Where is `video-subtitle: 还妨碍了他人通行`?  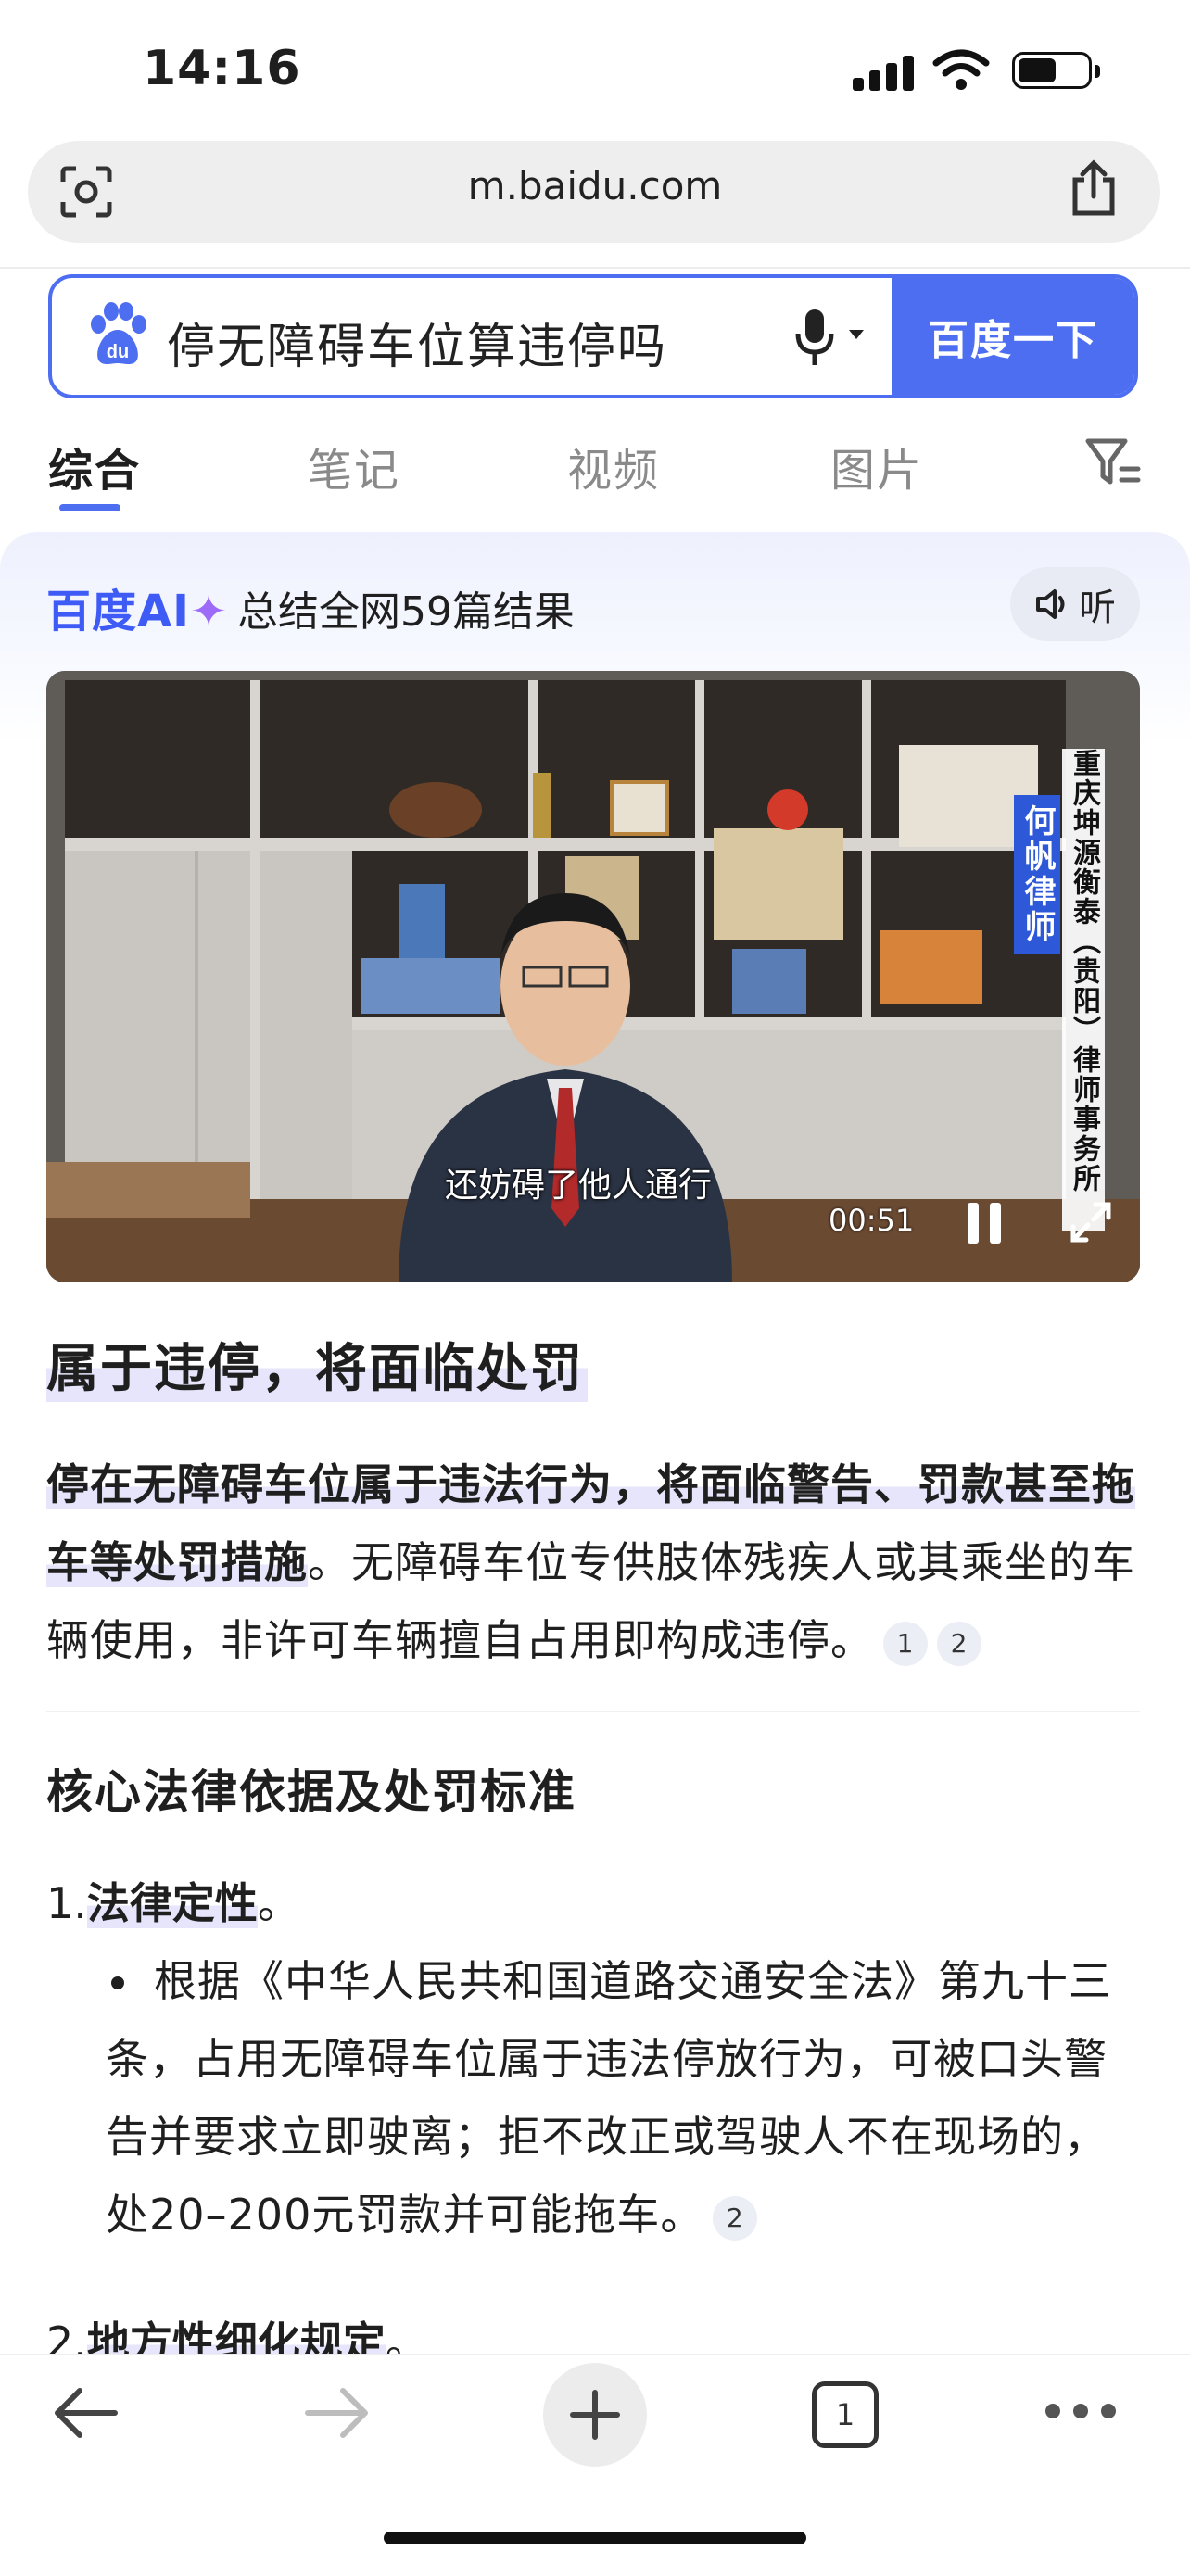
video-subtitle: 还妨碍了他人通行 is located at coordinates (579, 1186).